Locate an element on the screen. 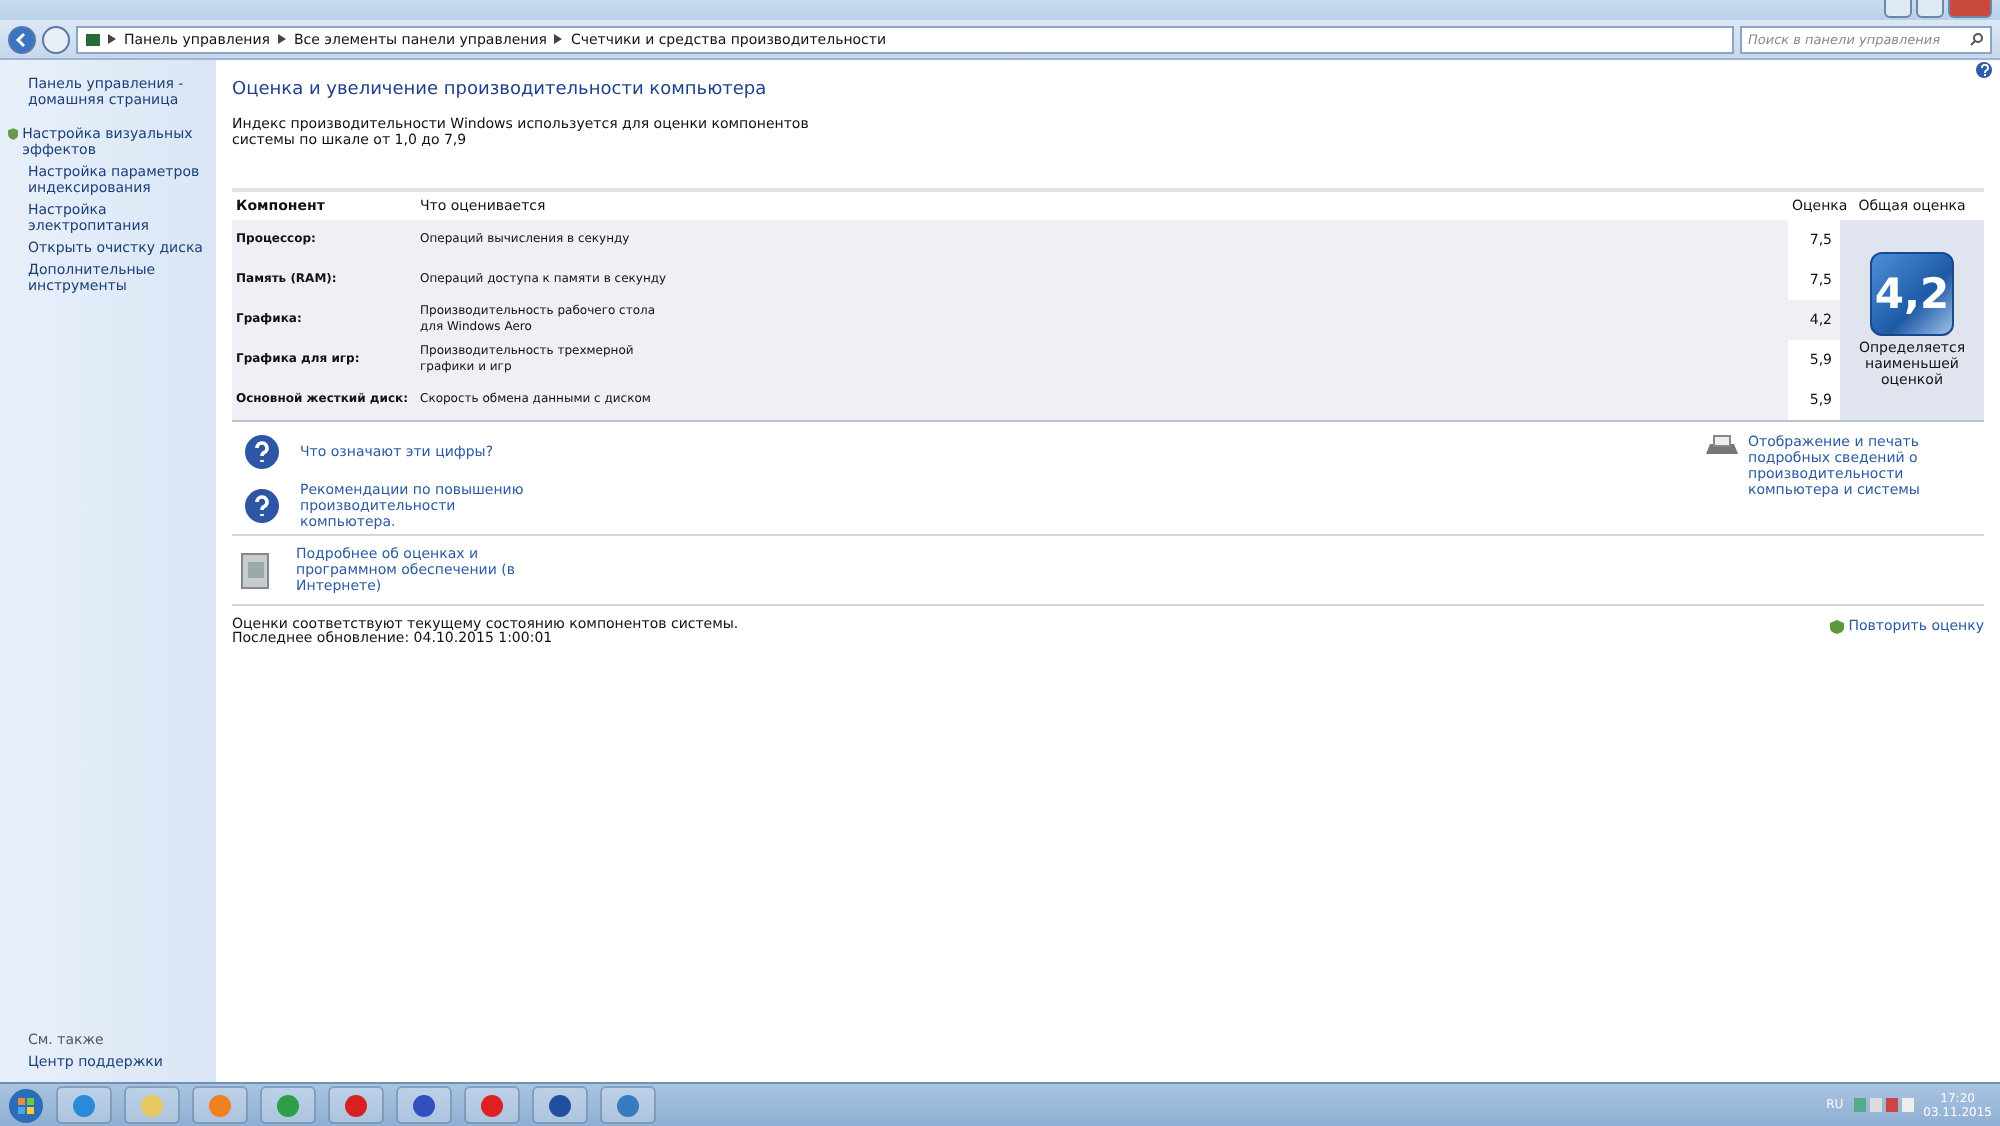 This screenshot has width=2000, height=1126. help-button is located at coordinates (1984, 70).